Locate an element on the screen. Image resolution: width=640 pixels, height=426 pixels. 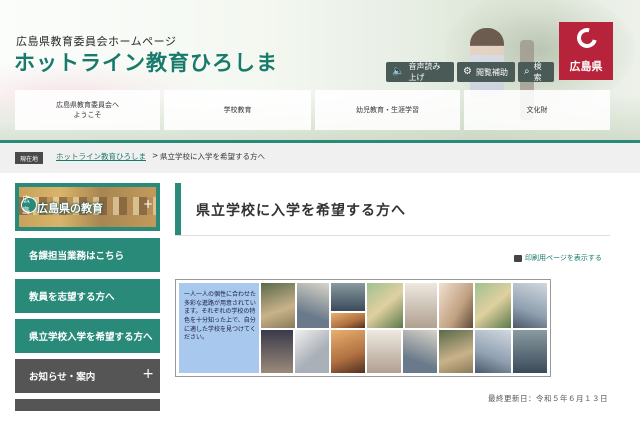
read-aloud-label: 音声読み上げ is located at coordinates (424, 72).